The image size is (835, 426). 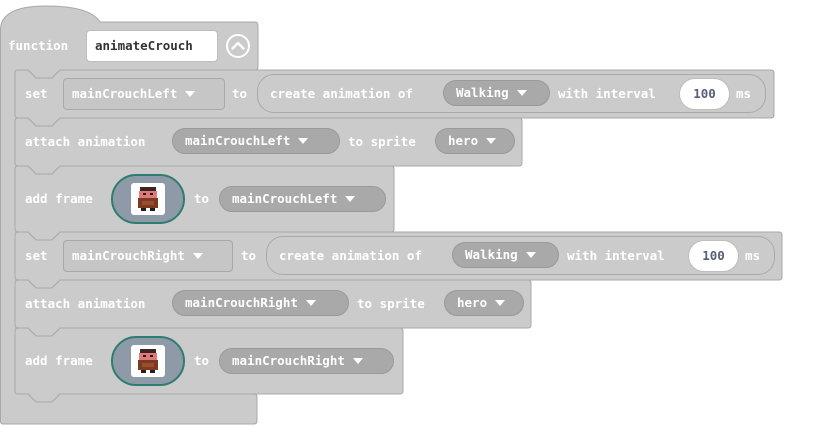 I want to click on target-animation-name: mainCrouchLeft, so click(x=285, y=198).